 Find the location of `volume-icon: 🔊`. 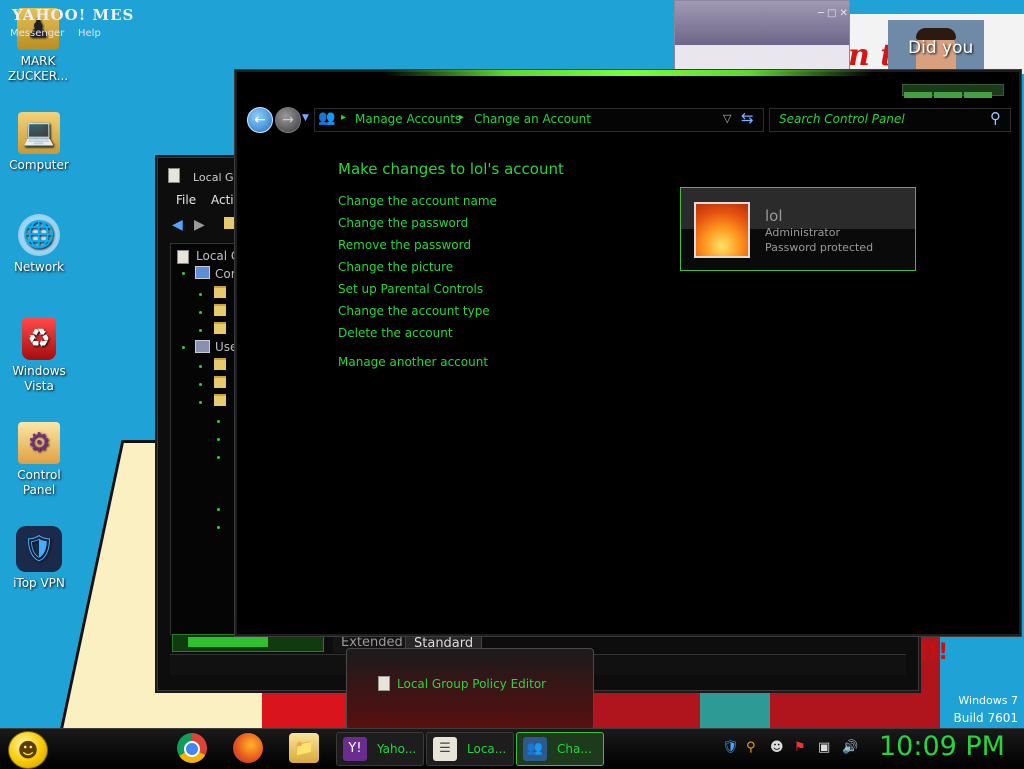

volume-icon: 🔊 is located at coordinates (850, 747).